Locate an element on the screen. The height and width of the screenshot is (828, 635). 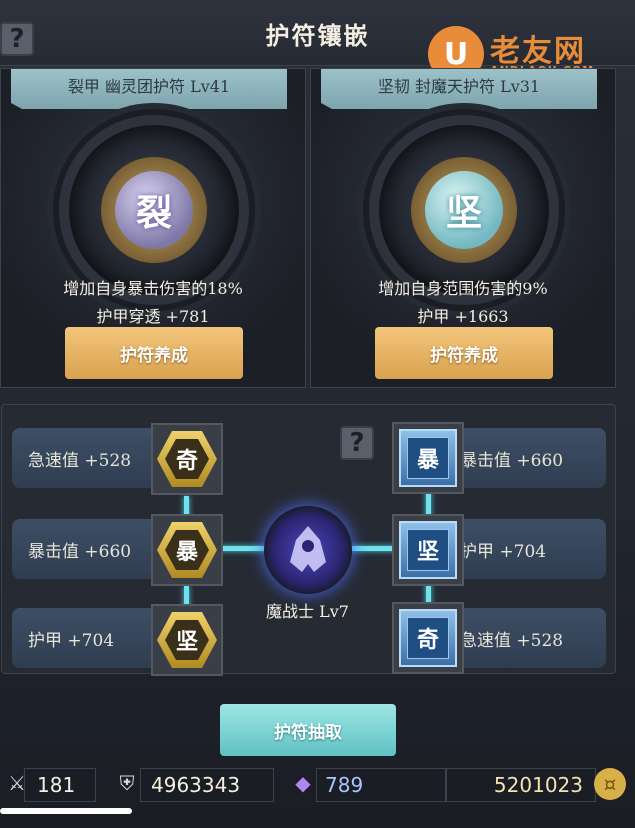
effect-text: 增加自身范围伤害的9% is located at coordinates (463, 288).